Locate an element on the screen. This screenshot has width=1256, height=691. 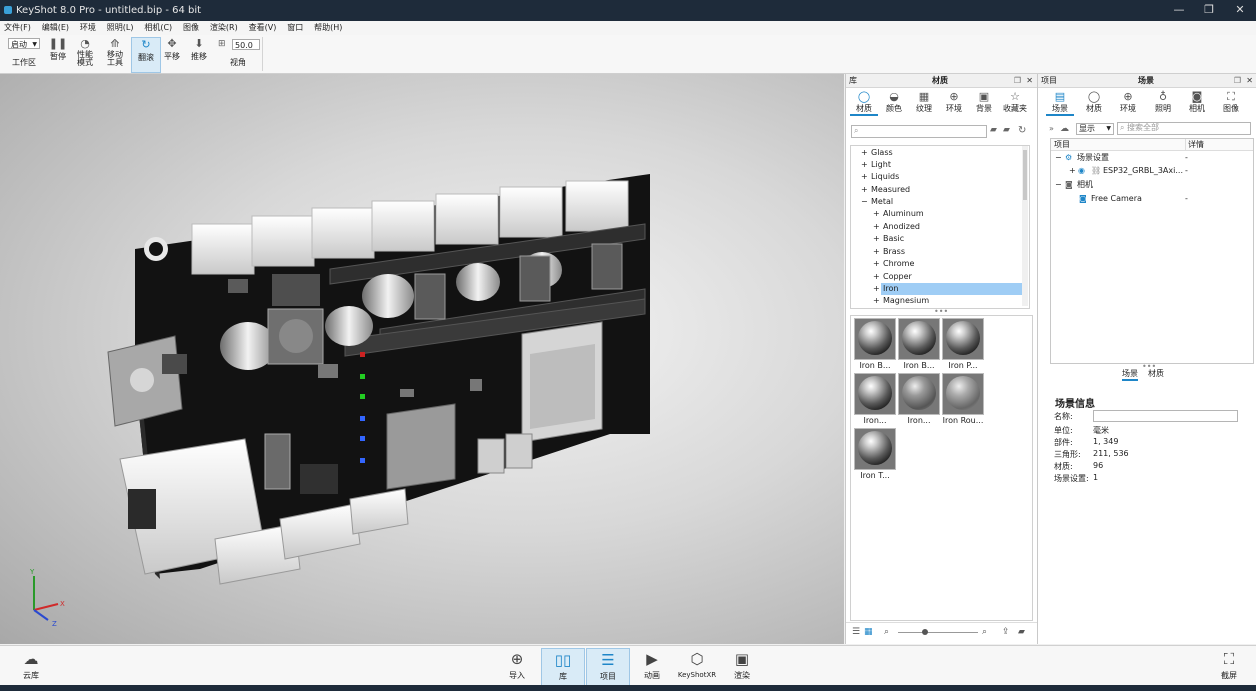
tab-backplates: ▣ 背景 is located at coordinates (984, 102).